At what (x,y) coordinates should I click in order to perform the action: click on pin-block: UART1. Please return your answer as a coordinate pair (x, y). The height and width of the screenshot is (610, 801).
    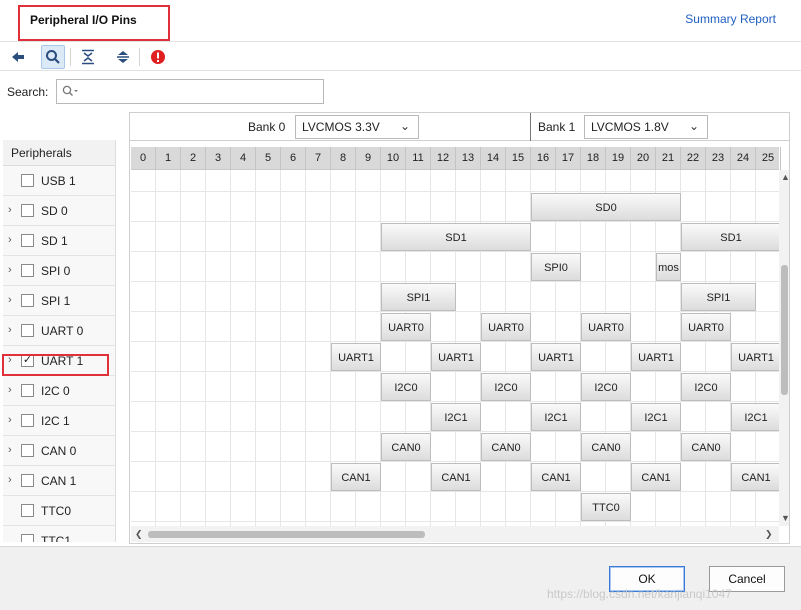
    Looking at the image, I should click on (656, 357).